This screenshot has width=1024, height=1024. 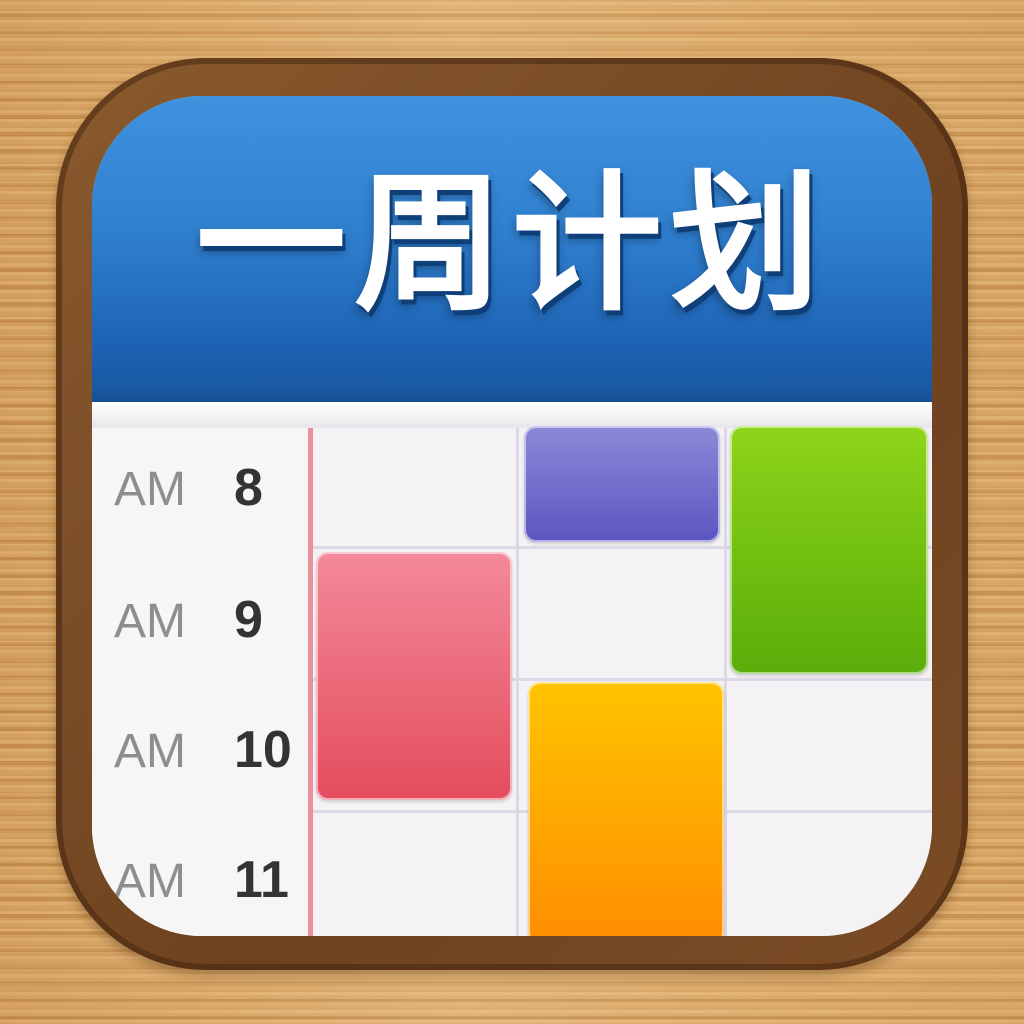 What do you see at coordinates (199, 682) in the screenshot?
I see `time-column: AM 8 AM 9 AM 10 AM 11` at bounding box center [199, 682].